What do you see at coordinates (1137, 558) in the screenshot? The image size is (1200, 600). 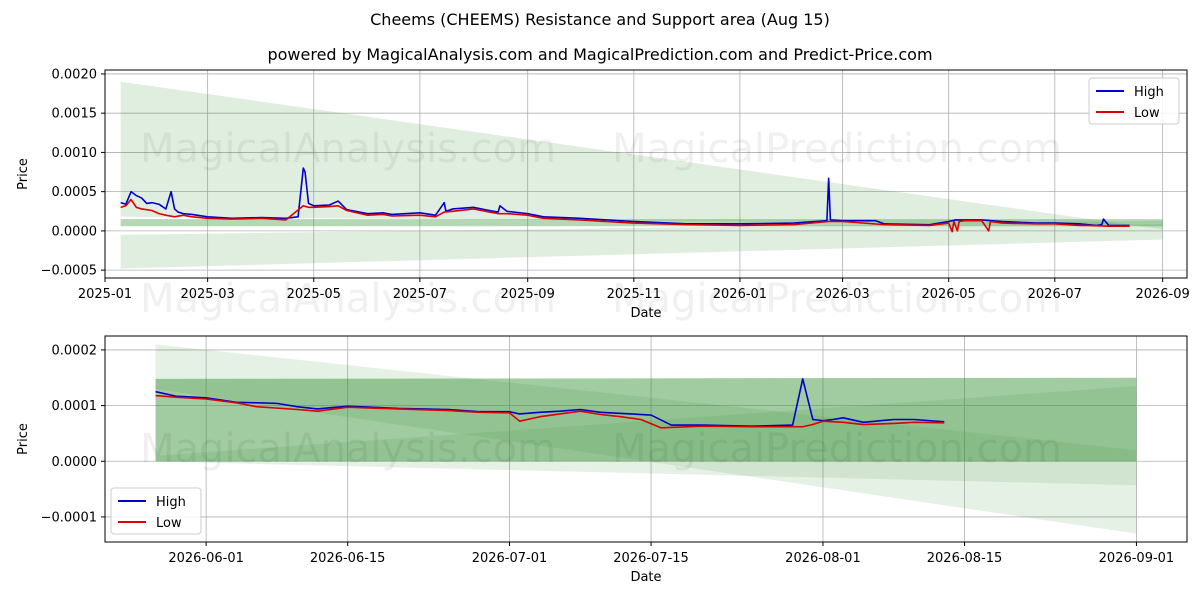 I see `x-tick-label: 2026-09-01` at bounding box center [1137, 558].